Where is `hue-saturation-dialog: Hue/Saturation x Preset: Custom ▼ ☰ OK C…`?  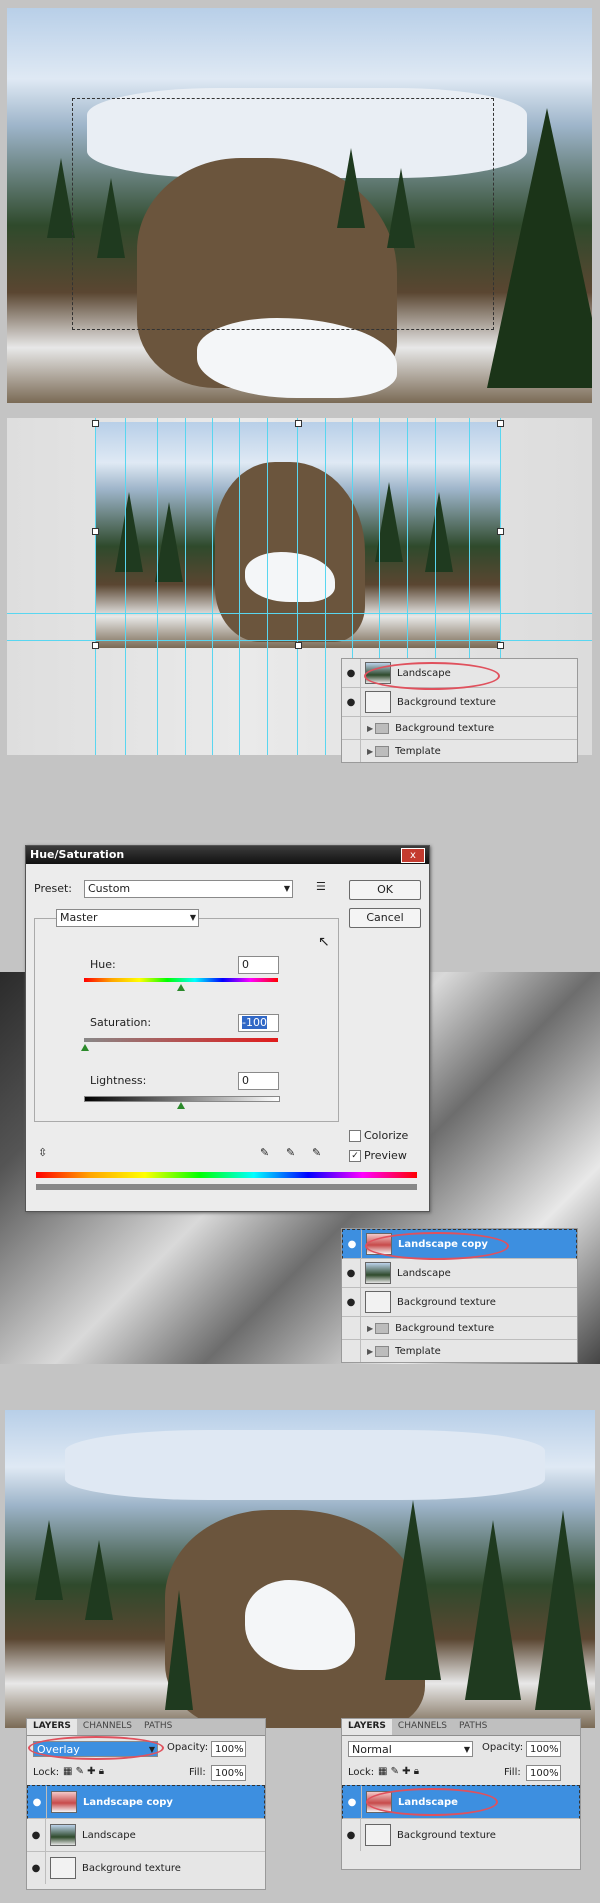
hue-saturation-dialog: Hue/Saturation x Preset: Custom ▼ ☰ OK C… is located at coordinates (227, 1028).